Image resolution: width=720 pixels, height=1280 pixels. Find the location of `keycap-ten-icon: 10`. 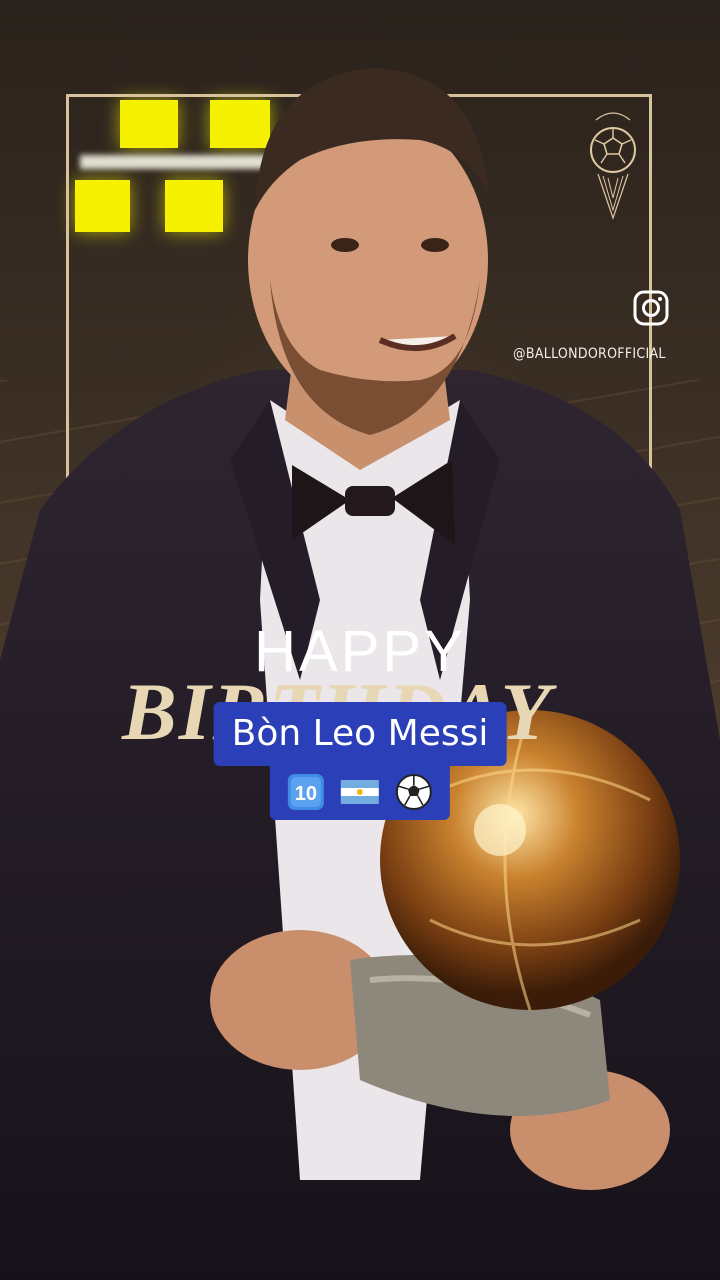

keycap-ten-icon: 10 is located at coordinates (305, 792).